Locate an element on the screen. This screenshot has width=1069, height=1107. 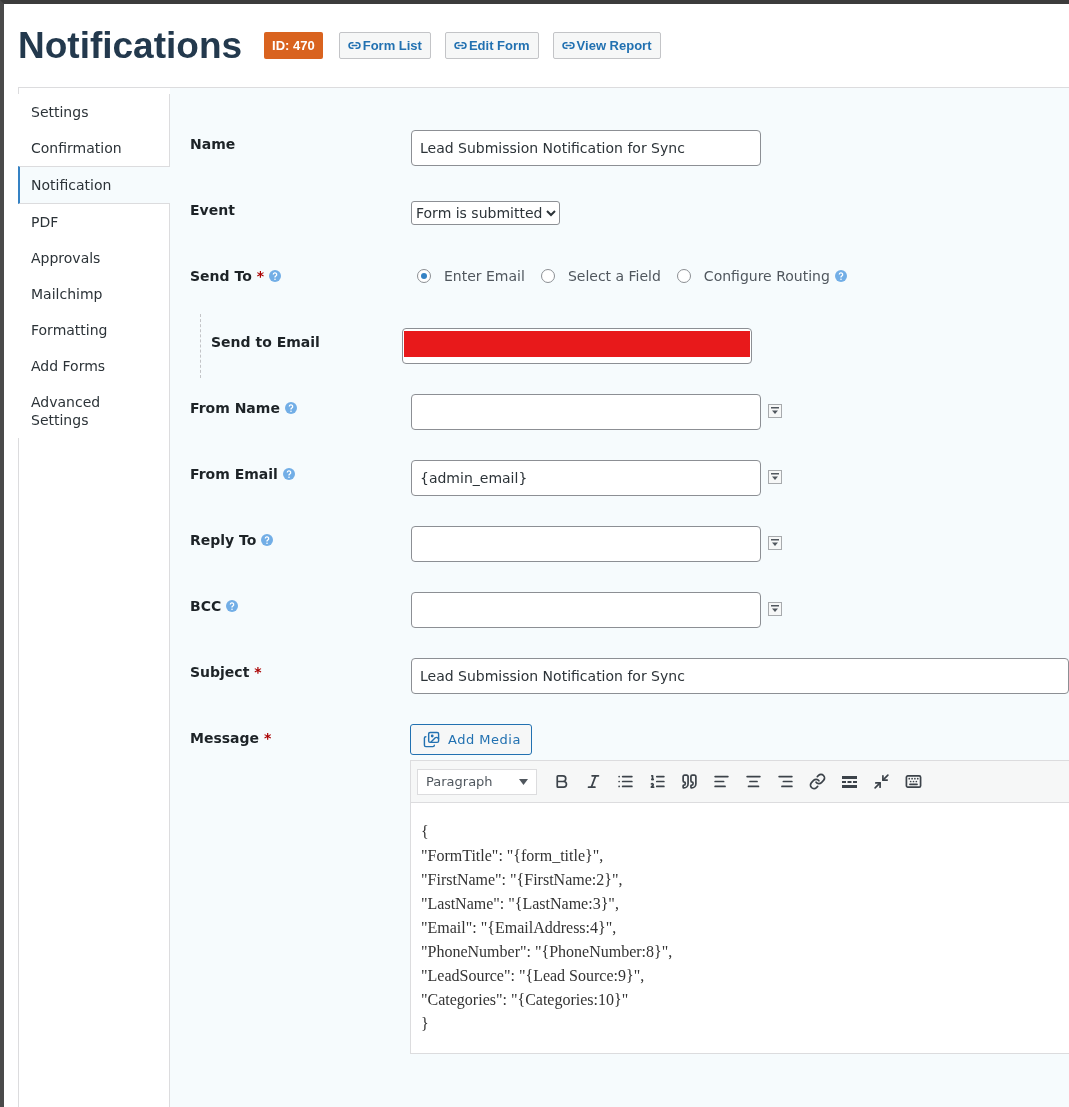
sidebar-tab: PDF is located at coordinates (94, 222).